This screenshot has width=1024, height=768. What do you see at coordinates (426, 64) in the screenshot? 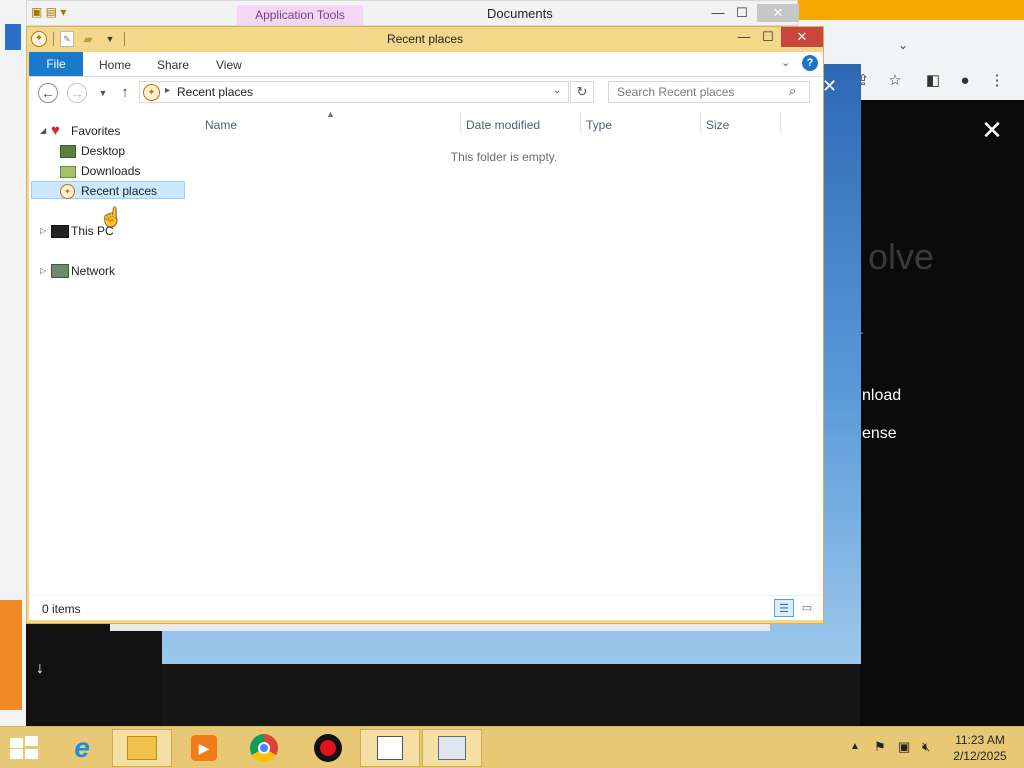
I see `ribbon-tabs: File Home Share View ⌄ ?` at bounding box center [426, 64].